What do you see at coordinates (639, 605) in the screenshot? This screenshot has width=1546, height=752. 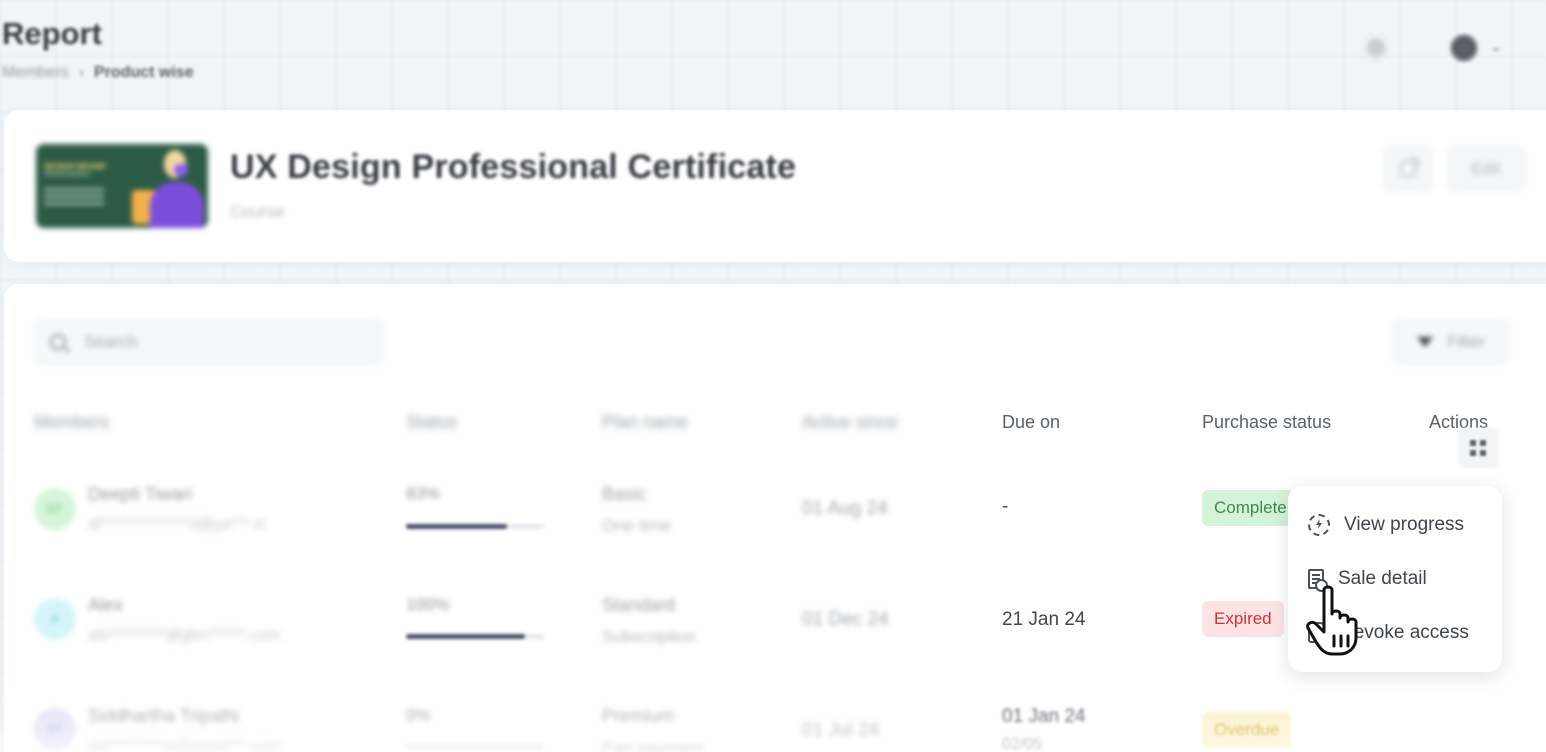 I see `plan-name: Standard` at bounding box center [639, 605].